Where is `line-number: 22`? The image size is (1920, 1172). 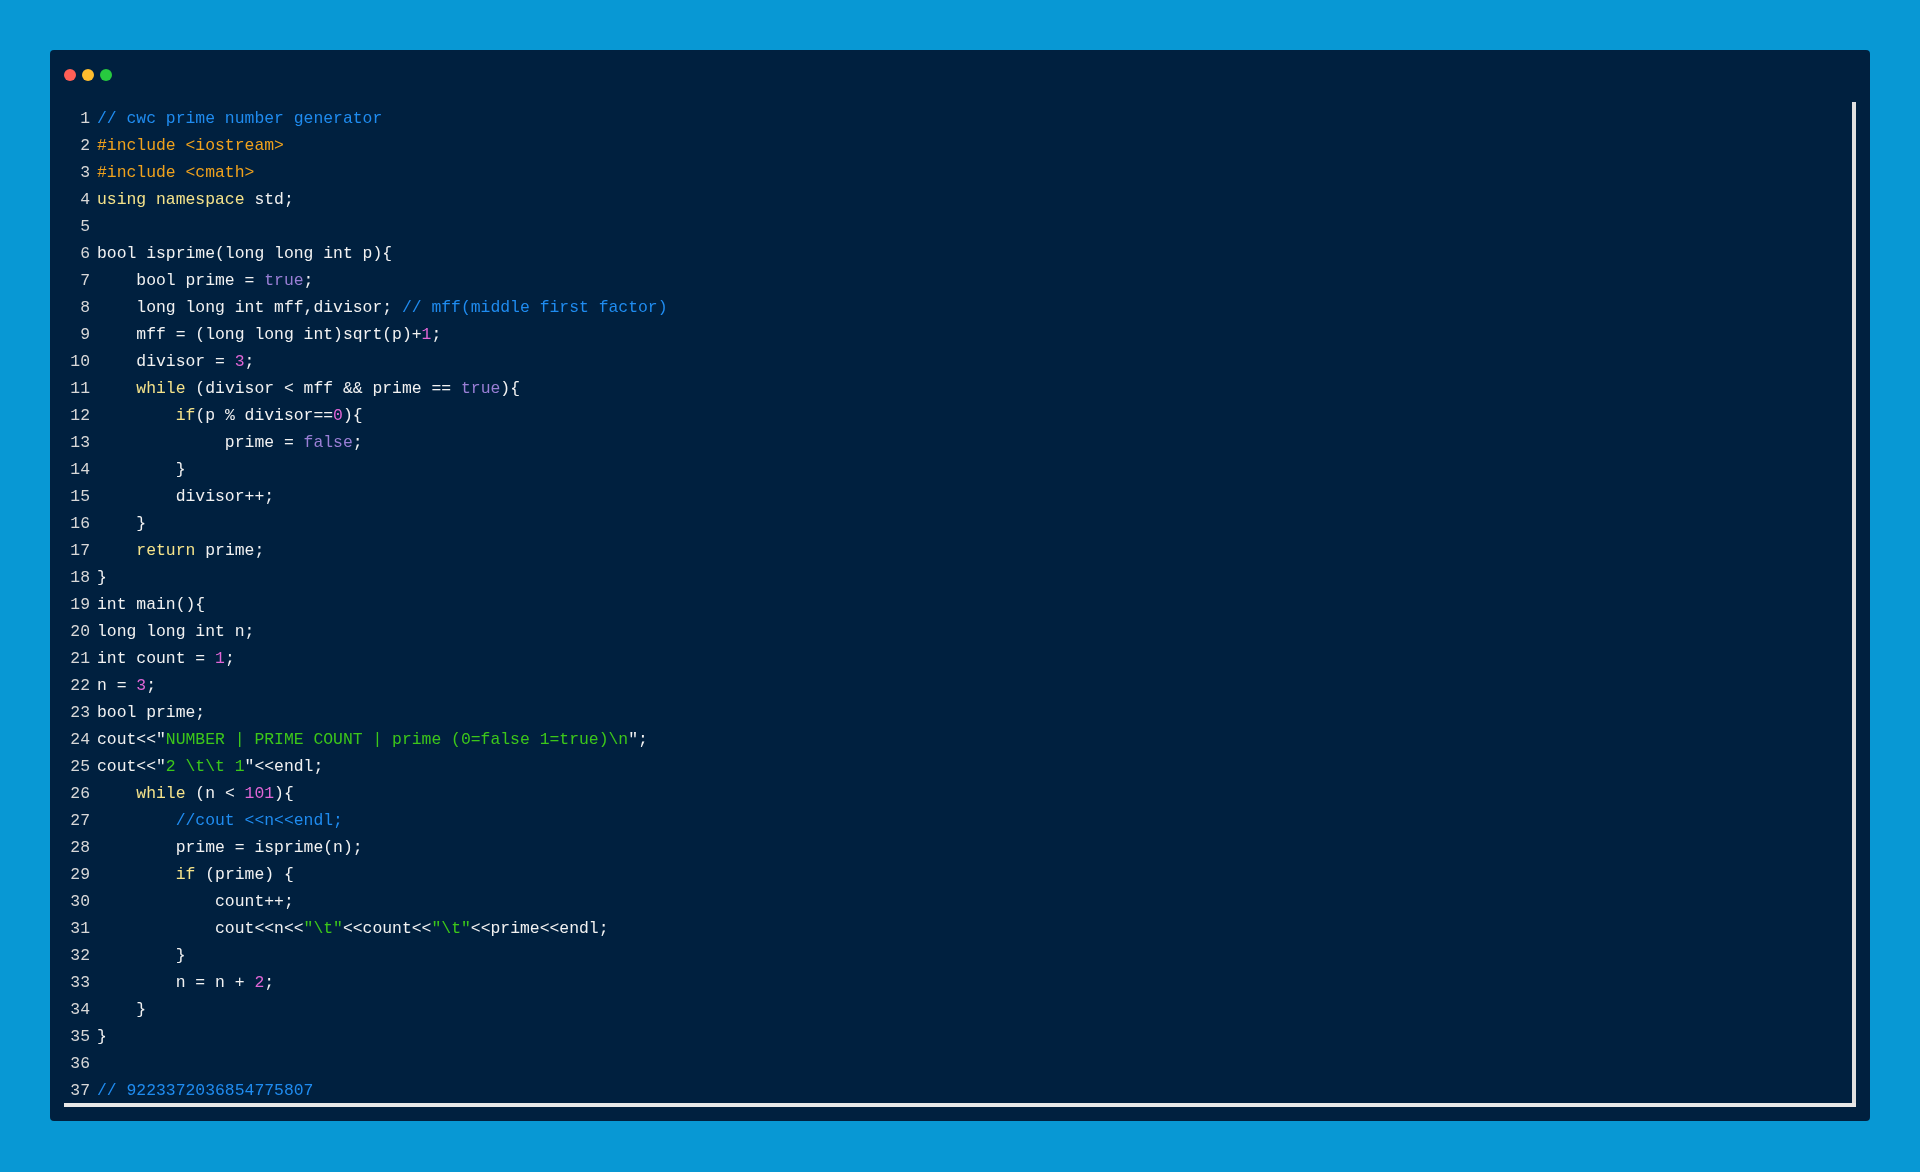 line-number: 22 is located at coordinates (80, 686).